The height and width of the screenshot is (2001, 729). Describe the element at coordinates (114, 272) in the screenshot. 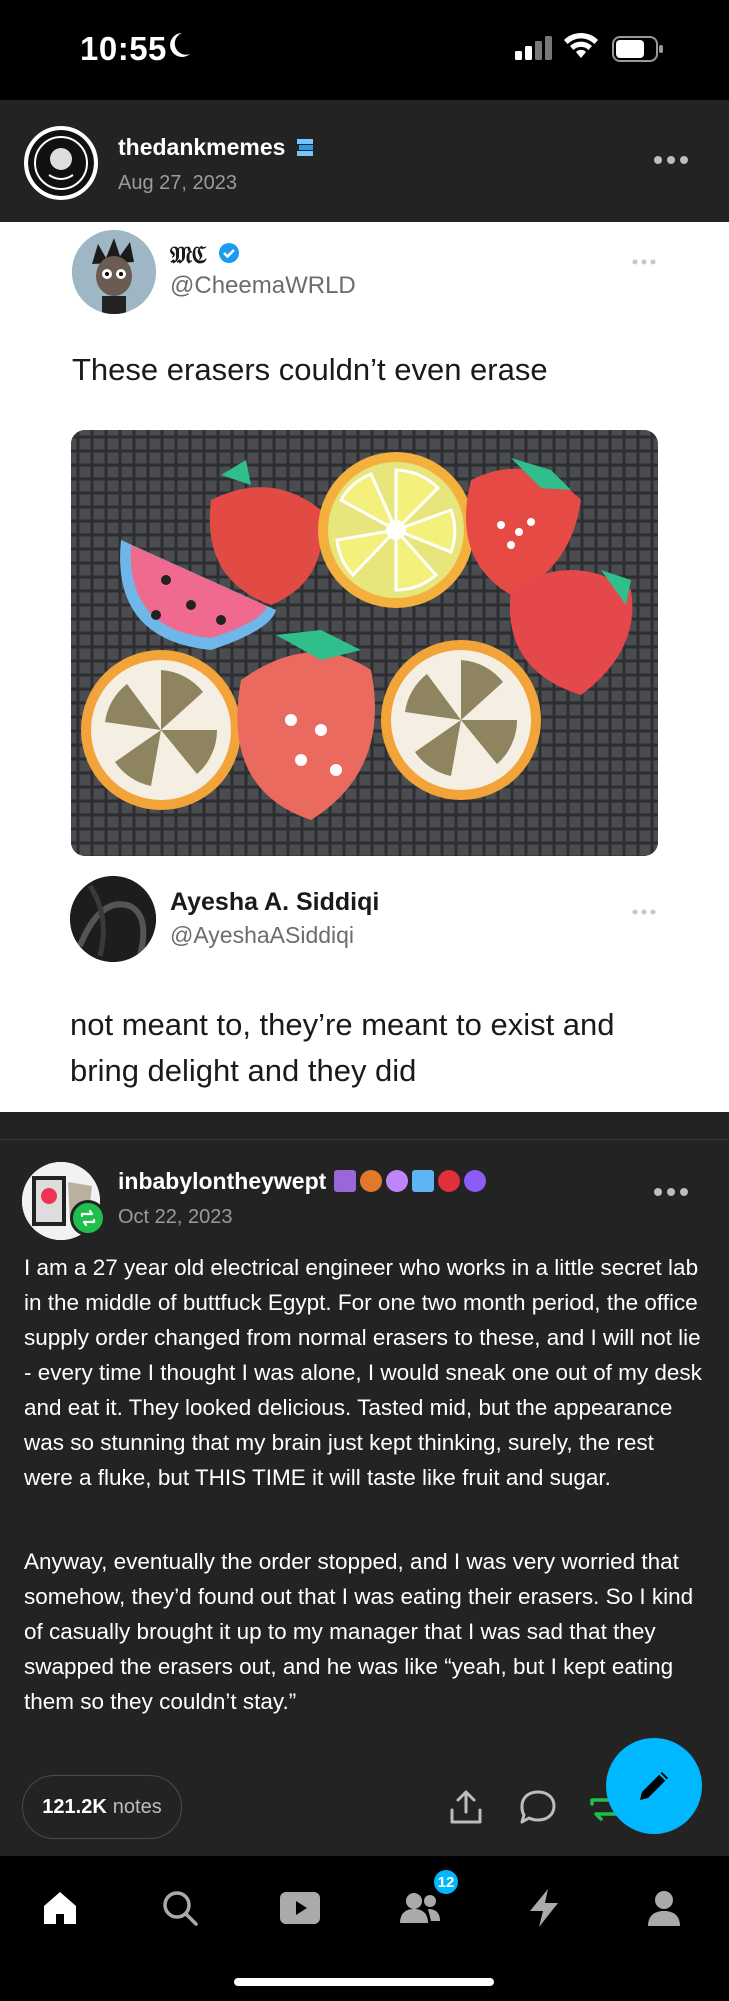

I see `tweet-avatar` at that location.